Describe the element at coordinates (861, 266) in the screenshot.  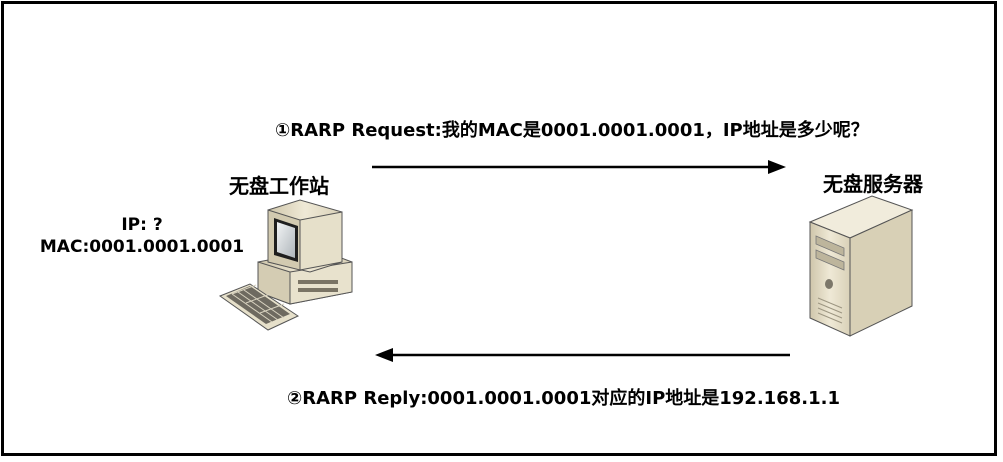
I see `server-tower-icon` at that location.